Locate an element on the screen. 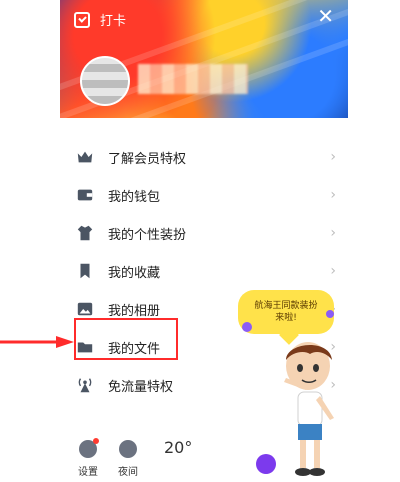 The width and height of the screenshot is (400, 482). profile-name-blurred is located at coordinates (193, 79).